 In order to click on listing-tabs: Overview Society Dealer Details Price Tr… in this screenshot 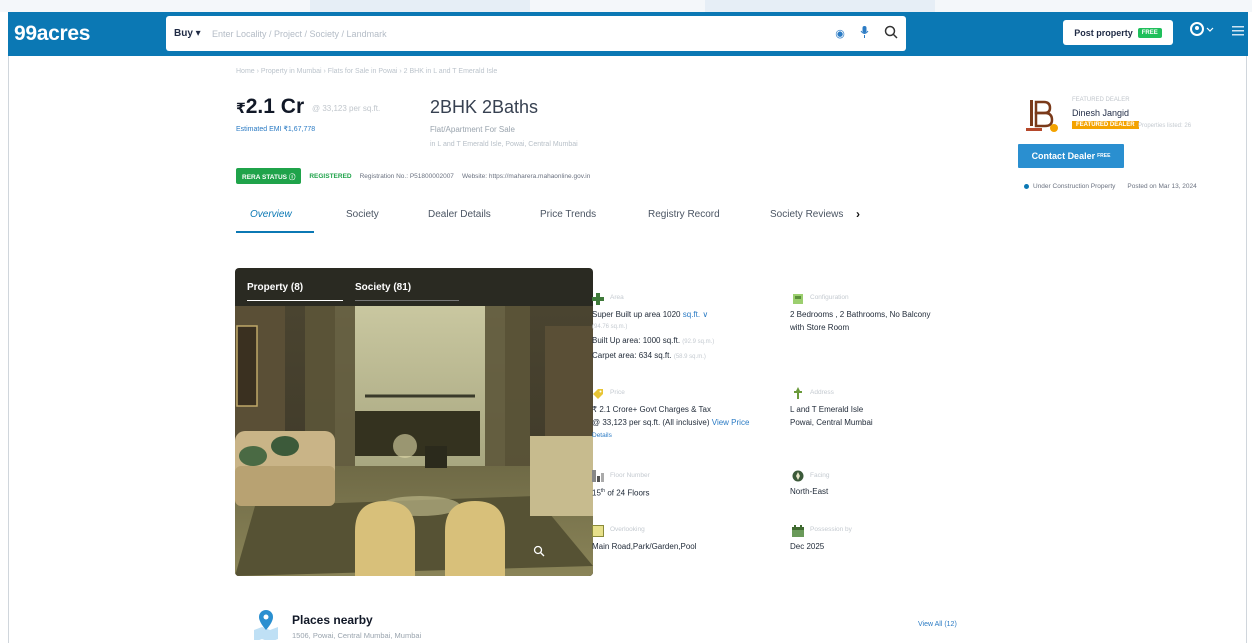, I will do `click(551, 219)`.